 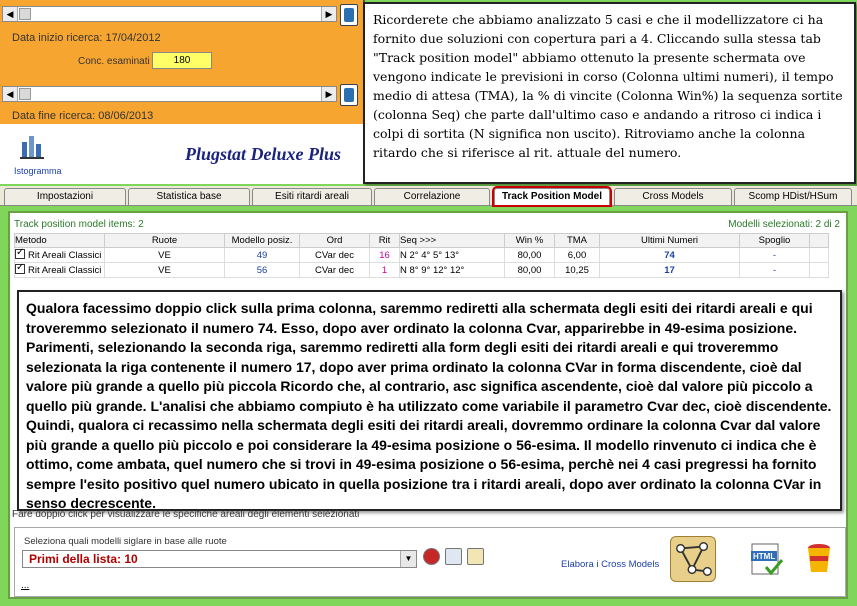 What do you see at coordinates (693, 559) in the screenshot?
I see `network-icon` at bounding box center [693, 559].